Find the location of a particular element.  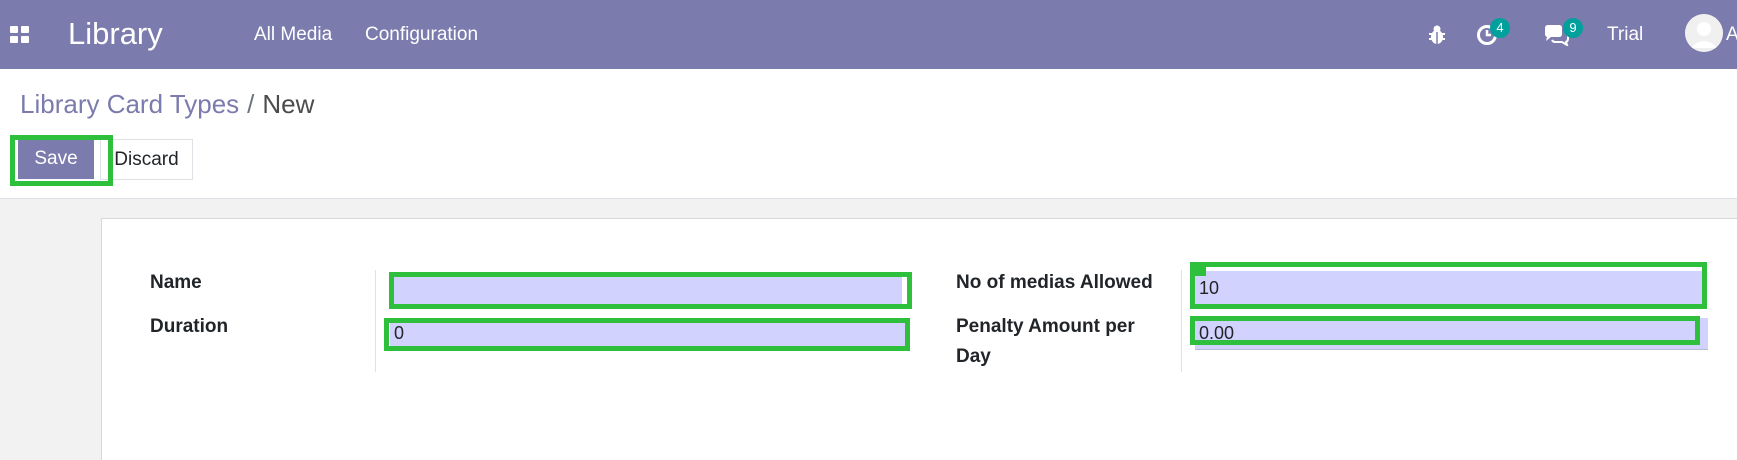

penalty-amount-field is located at coordinates (1451, 334).